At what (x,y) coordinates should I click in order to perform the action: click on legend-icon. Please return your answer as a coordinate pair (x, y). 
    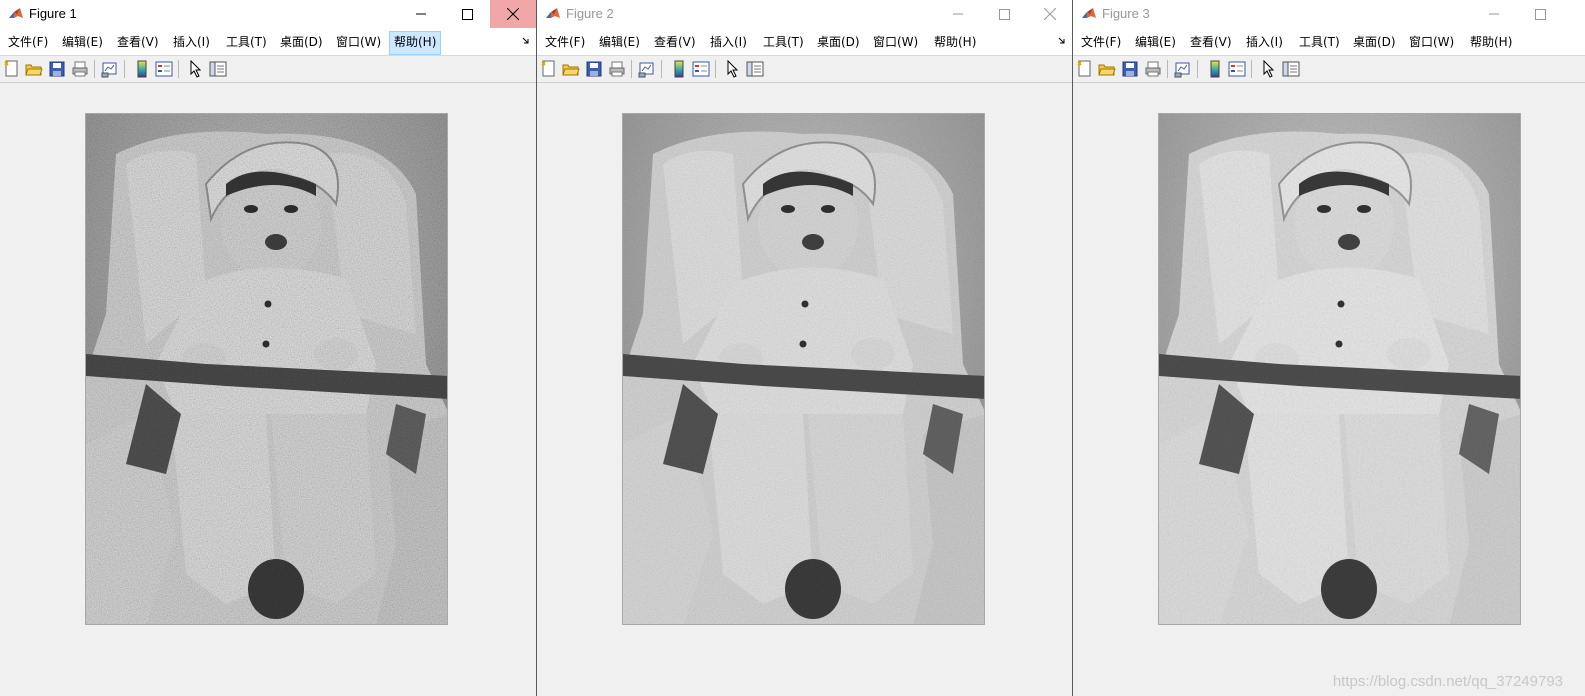
    Looking at the image, I should click on (701, 69).